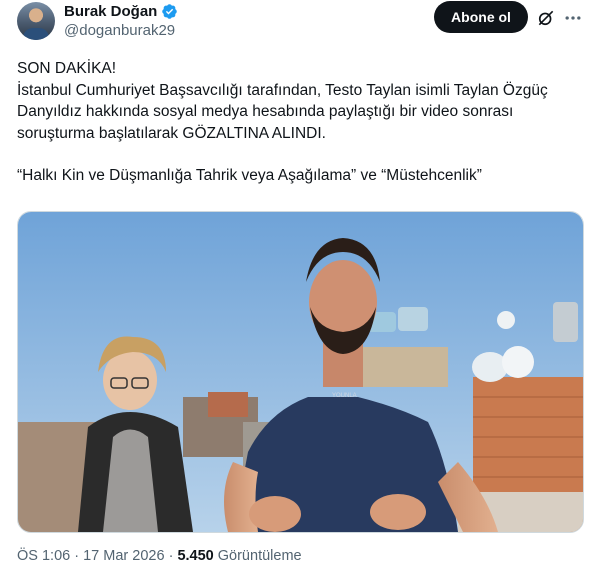 Image resolution: width=603 pixels, height=582 pixels. Describe the element at coordinates (67, 68) in the screenshot. I see `tweet-line-headline: SON DAKİKA!` at that location.